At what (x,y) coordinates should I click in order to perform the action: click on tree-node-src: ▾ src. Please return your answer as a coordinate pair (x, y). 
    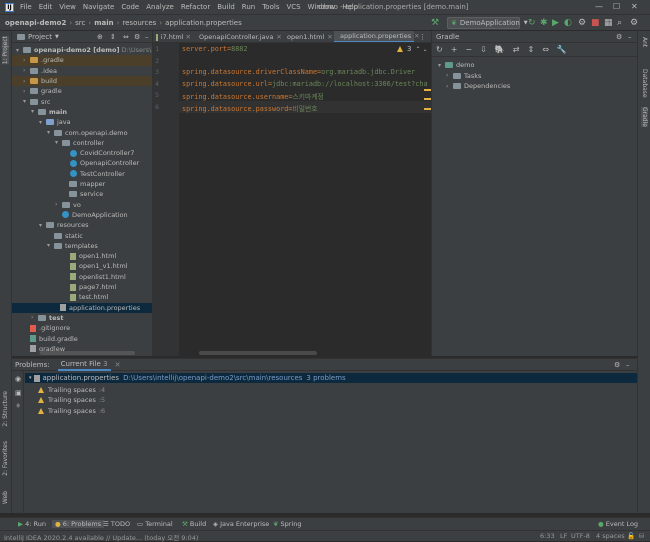
    Looking at the image, I should click on (37, 102).